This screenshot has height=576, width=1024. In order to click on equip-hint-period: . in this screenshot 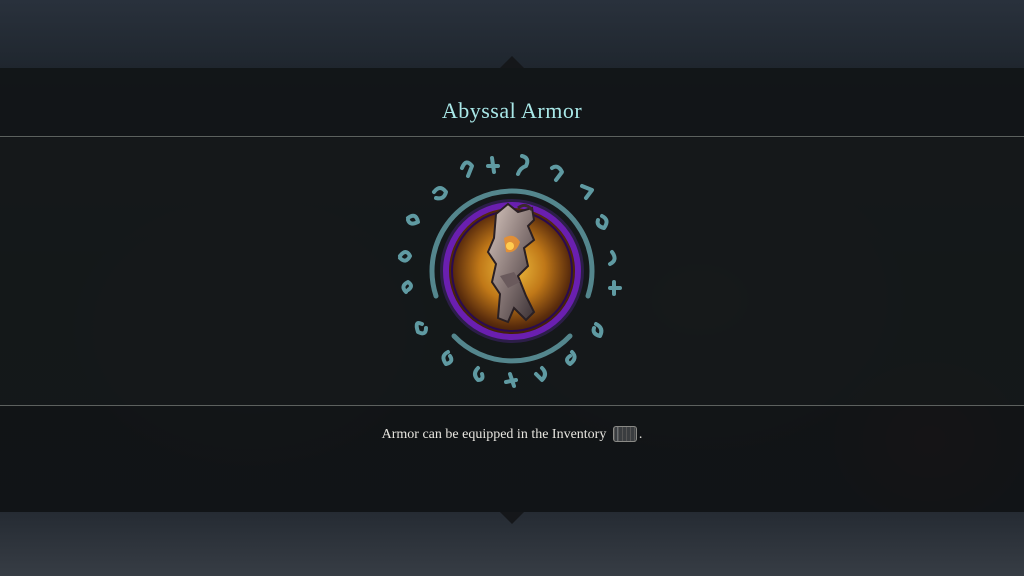, I will do `click(640, 435)`.